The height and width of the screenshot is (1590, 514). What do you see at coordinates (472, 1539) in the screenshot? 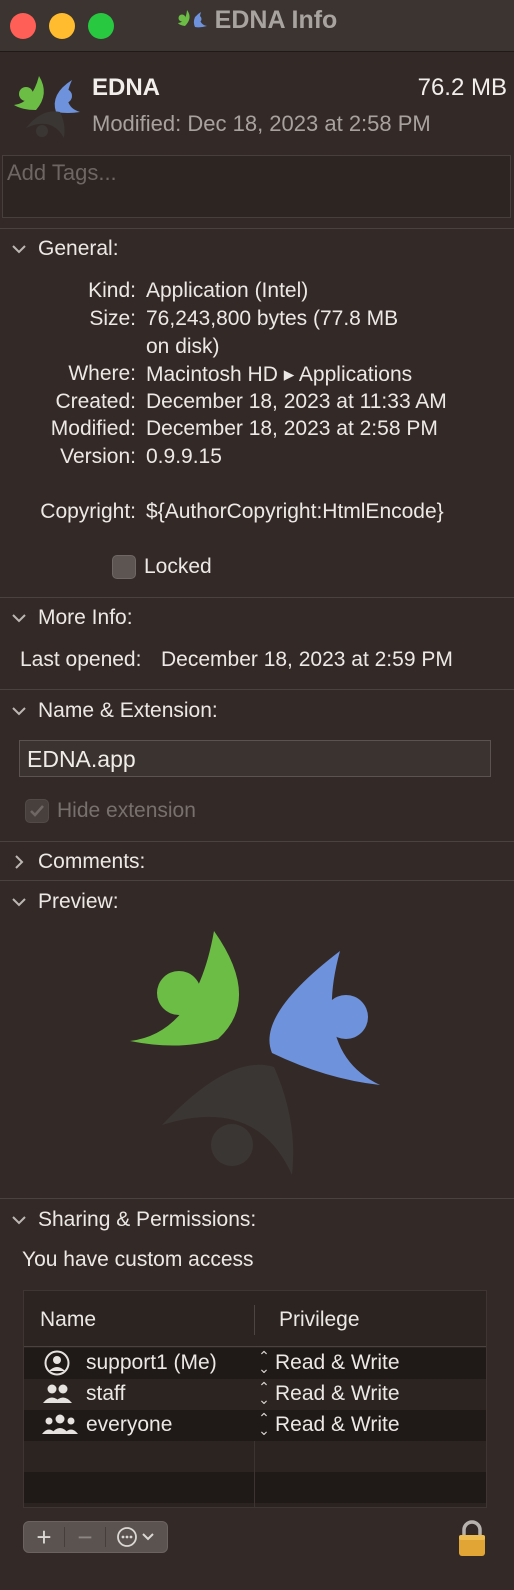
I see `lock-icon` at bounding box center [472, 1539].